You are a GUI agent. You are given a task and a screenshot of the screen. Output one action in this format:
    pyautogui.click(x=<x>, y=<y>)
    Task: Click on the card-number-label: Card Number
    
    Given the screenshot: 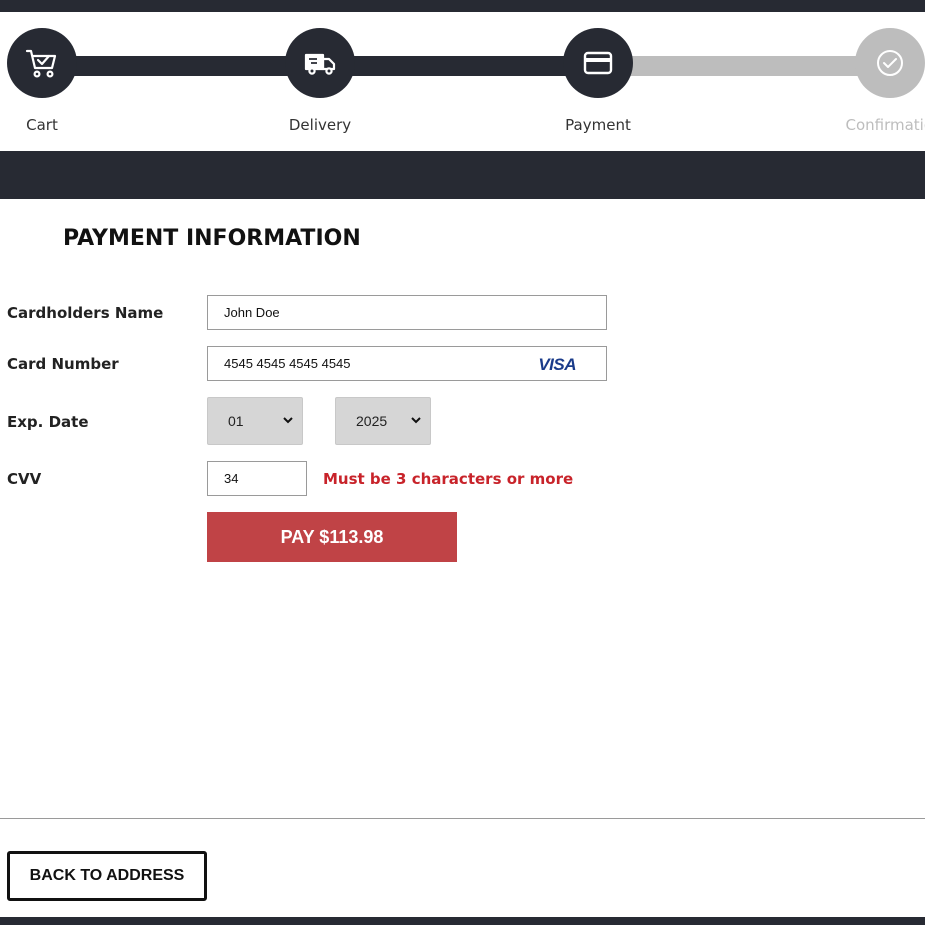 What is the action you would take?
    pyautogui.click(x=63, y=364)
    